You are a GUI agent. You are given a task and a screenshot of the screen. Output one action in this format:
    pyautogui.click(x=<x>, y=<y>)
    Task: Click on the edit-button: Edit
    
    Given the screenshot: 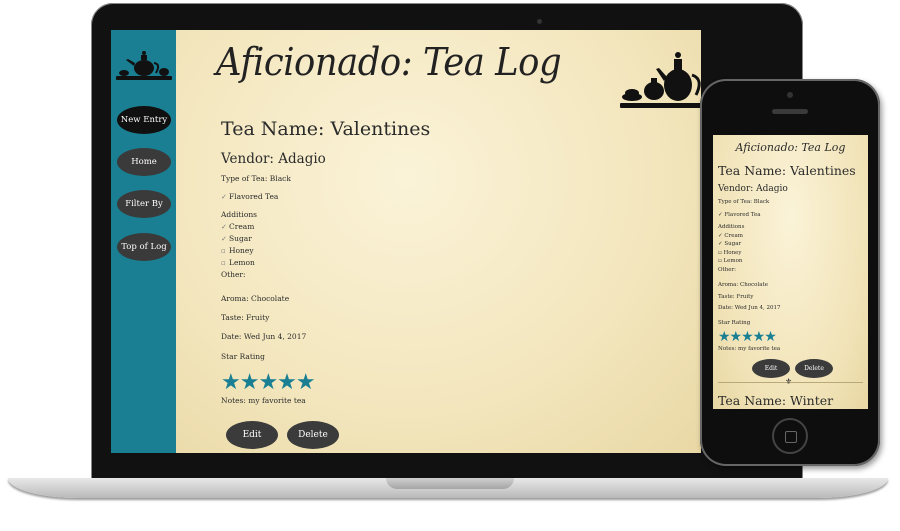 What is the action you would take?
    pyautogui.click(x=252, y=435)
    